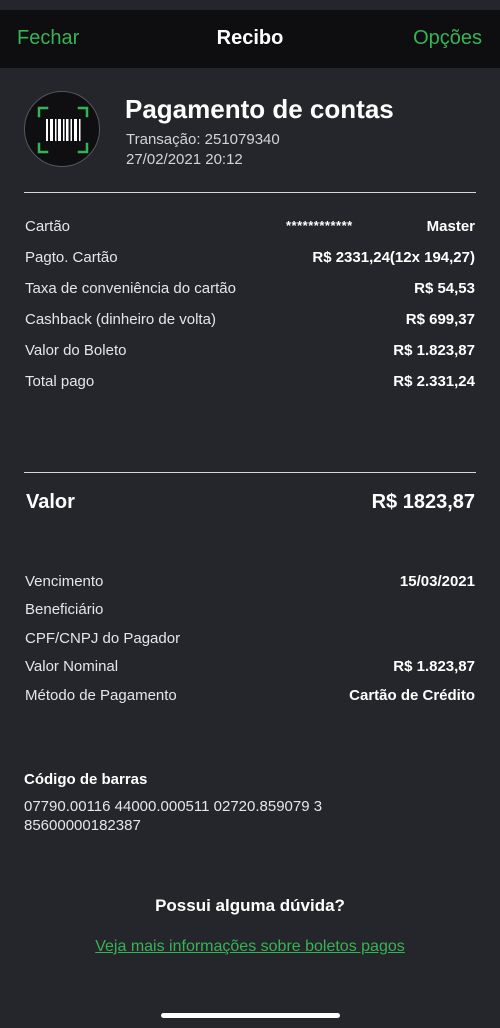 This screenshot has width=500, height=1028. What do you see at coordinates (173, 806) in the screenshot?
I see `barcode-line: 07790.00116 44000.000511 02720.859079 3` at bounding box center [173, 806].